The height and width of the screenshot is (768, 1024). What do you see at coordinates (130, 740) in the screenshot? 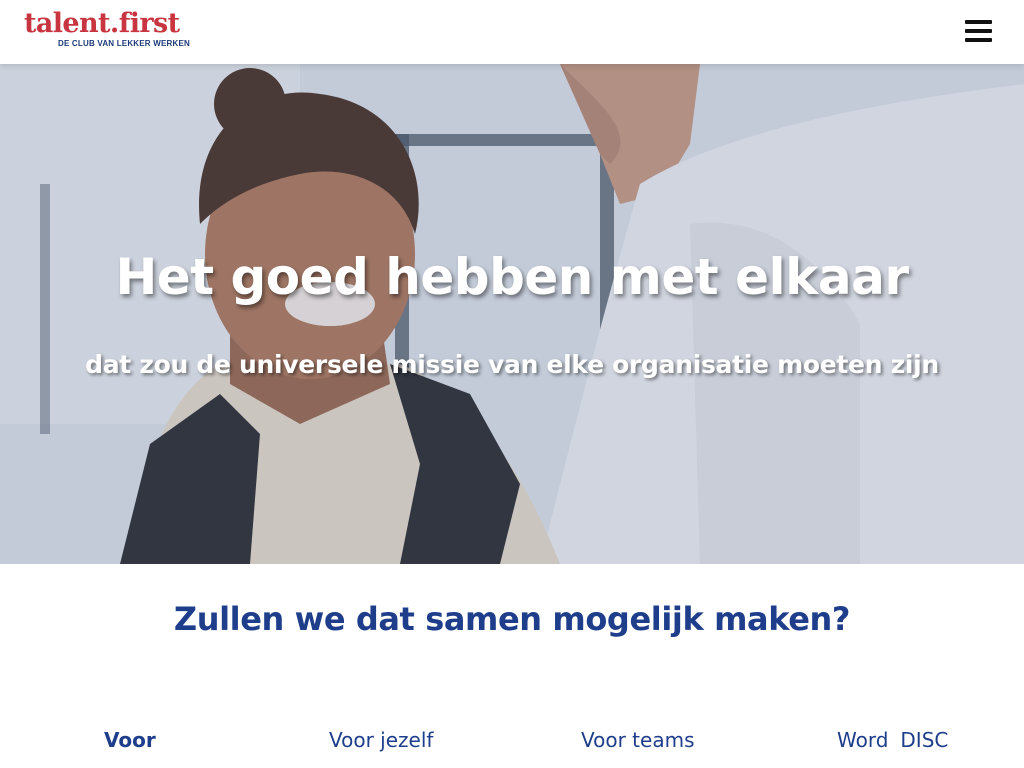
I see `tab-voor: Voor` at bounding box center [130, 740].